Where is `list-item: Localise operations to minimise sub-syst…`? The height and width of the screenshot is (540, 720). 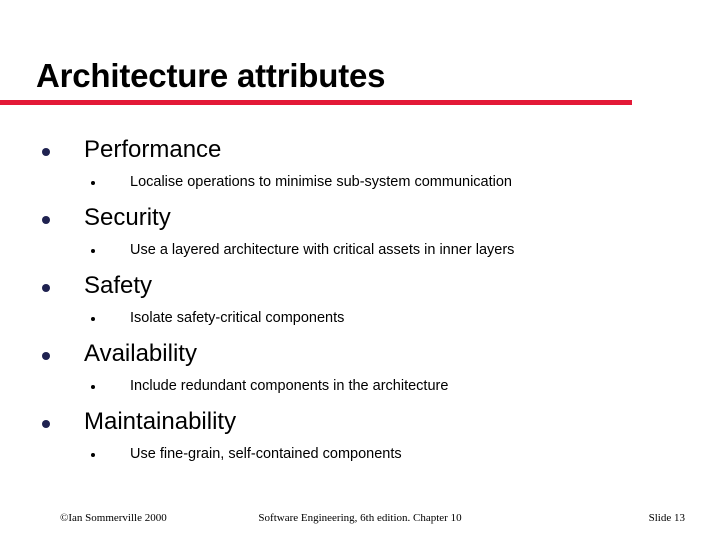
list-item: Localise operations to minimise sub-syst… is located at coordinates (360, 186).